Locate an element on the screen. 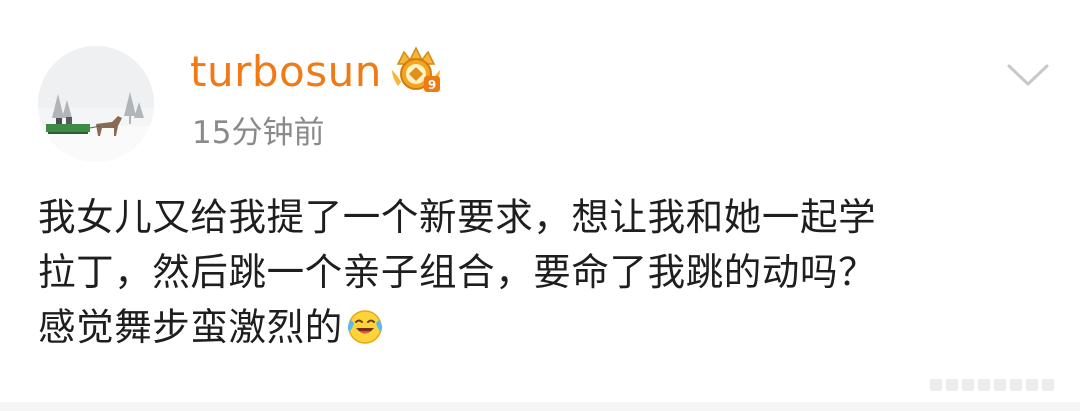 The width and height of the screenshot is (1080, 411). post-body-text: 感觉舞步蛮激烈的 is located at coordinates (190, 327).